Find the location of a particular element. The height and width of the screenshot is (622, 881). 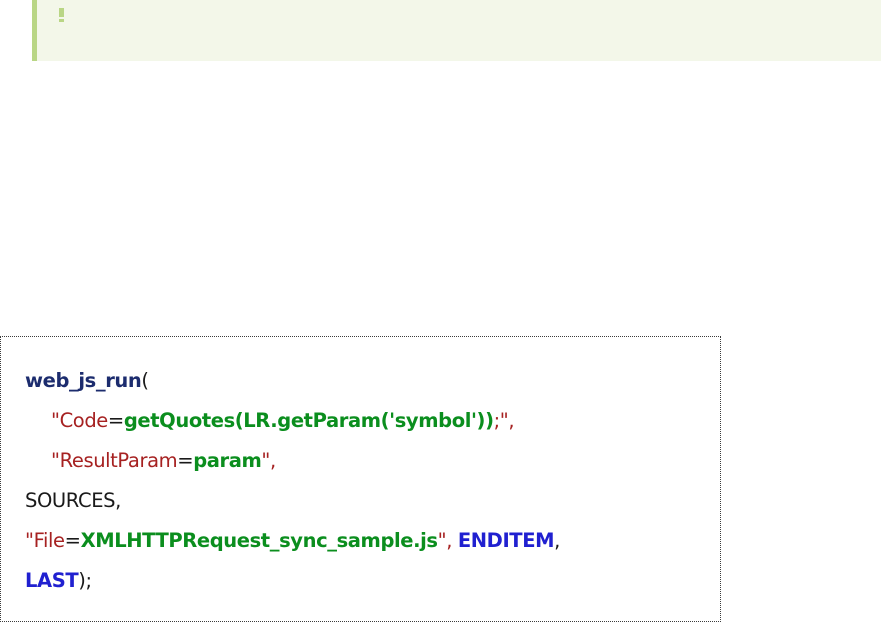

open-paren: ( is located at coordinates (145, 380).